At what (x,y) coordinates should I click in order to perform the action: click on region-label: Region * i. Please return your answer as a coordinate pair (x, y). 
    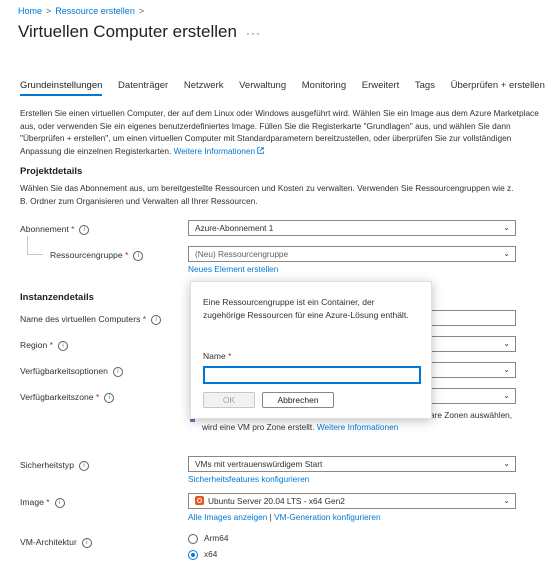
    Looking at the image, I should click on (44, 345).